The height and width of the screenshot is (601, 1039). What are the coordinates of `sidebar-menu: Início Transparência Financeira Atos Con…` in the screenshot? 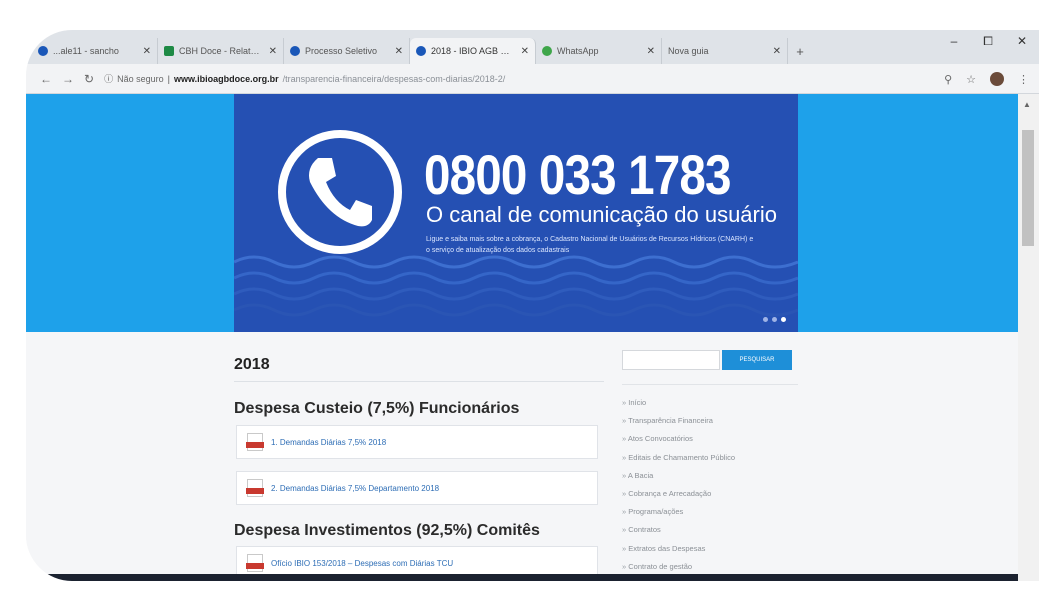 It's located at (678, 485).